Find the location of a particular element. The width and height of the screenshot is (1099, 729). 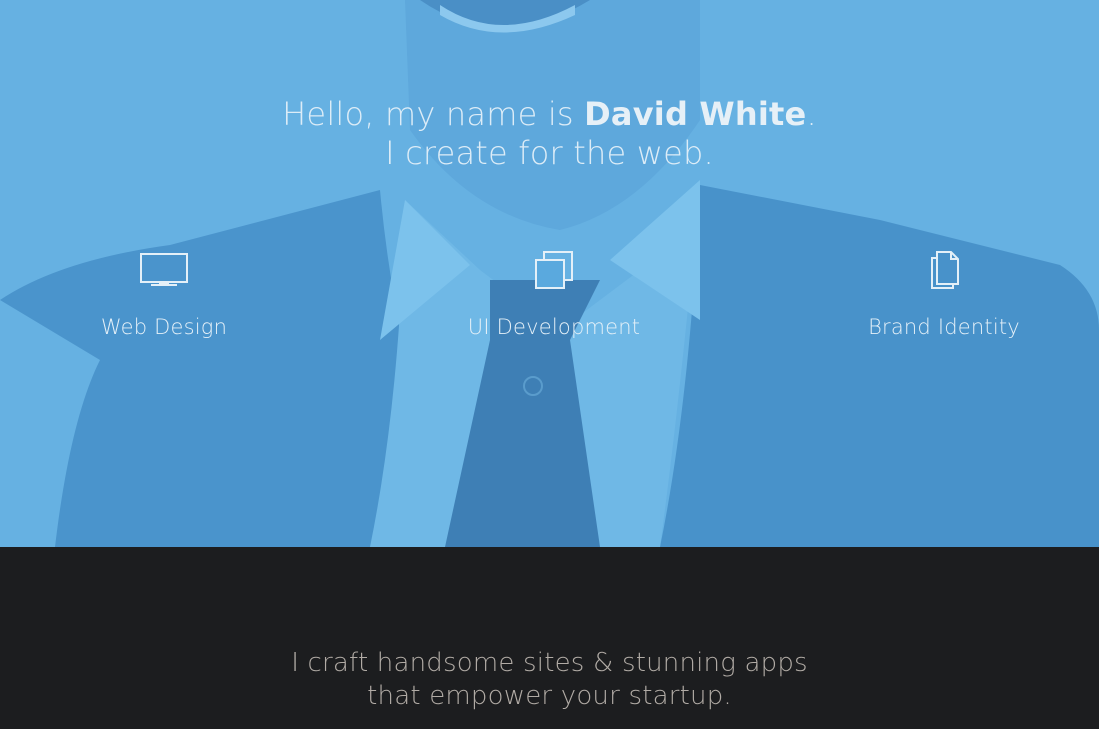

monitor-icon is located at coordinates (164, 269).